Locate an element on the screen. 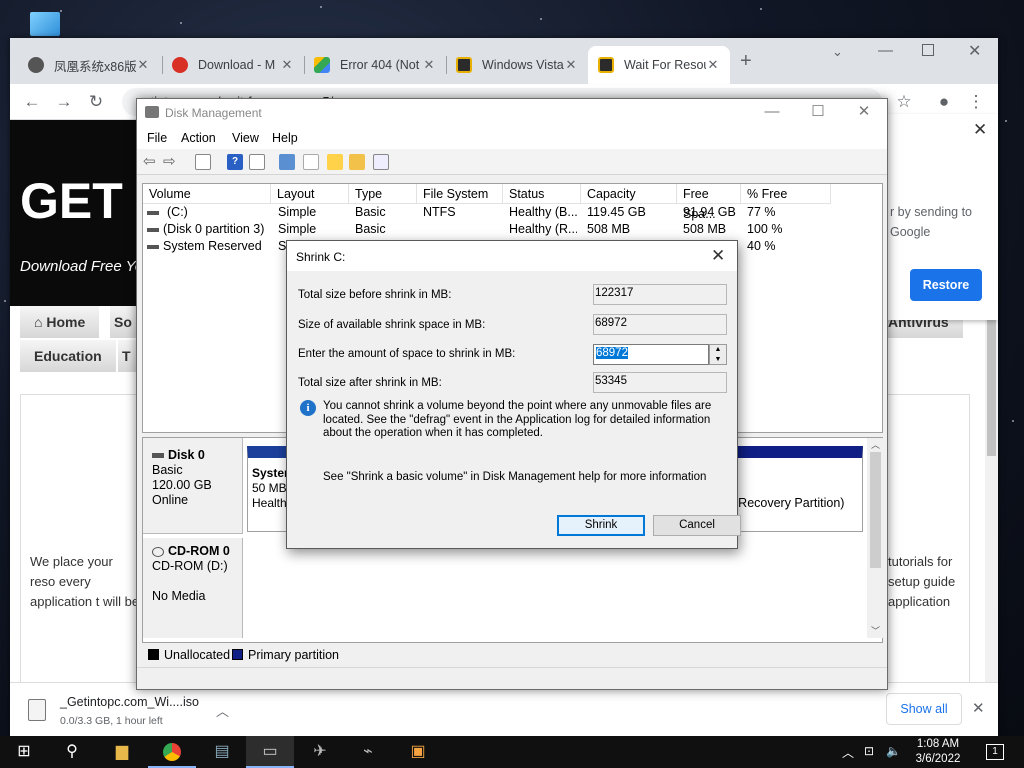 This screenshot has width=1024, height=768. shrink-button: Shrink is located at coordinates (601, 525).